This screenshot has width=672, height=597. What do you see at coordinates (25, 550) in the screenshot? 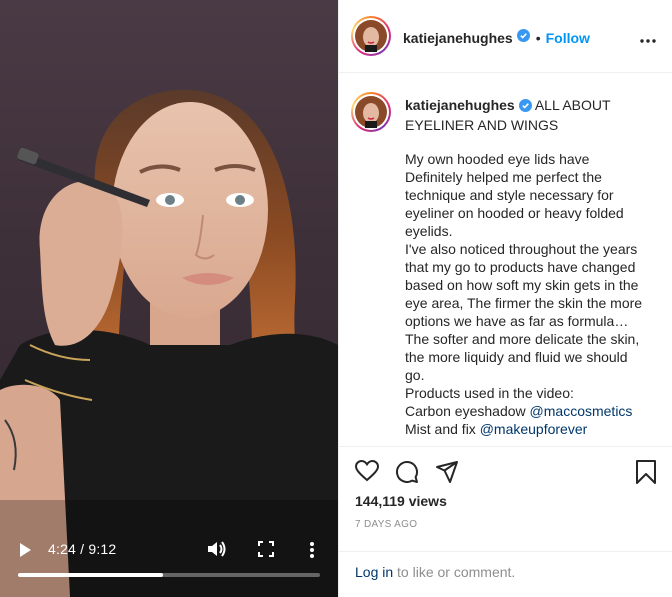
I see `play-icon` at bounding box center [25, 550].